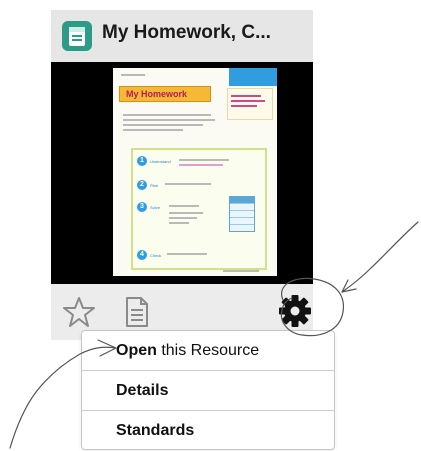  I want to click on menu-item-details: Details, so click(208, 390).